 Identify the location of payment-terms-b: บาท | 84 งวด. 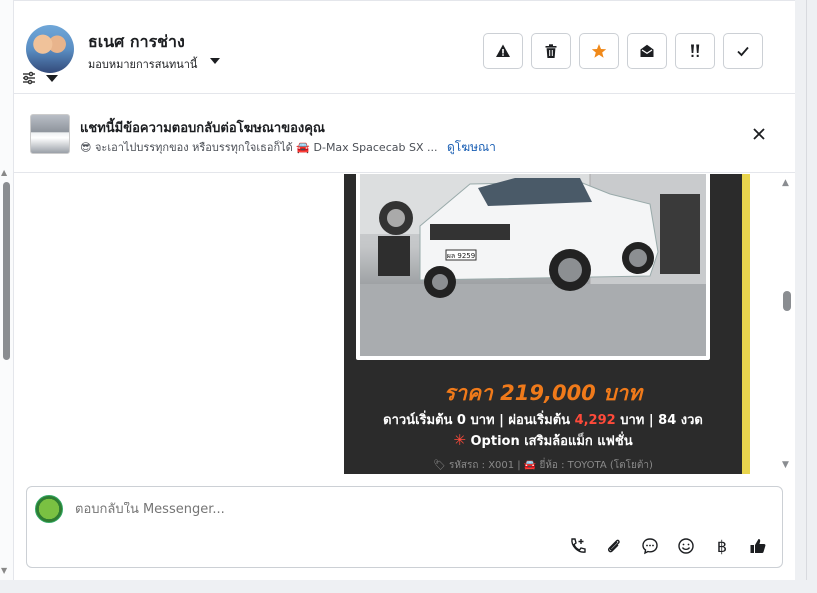
(659, 420).